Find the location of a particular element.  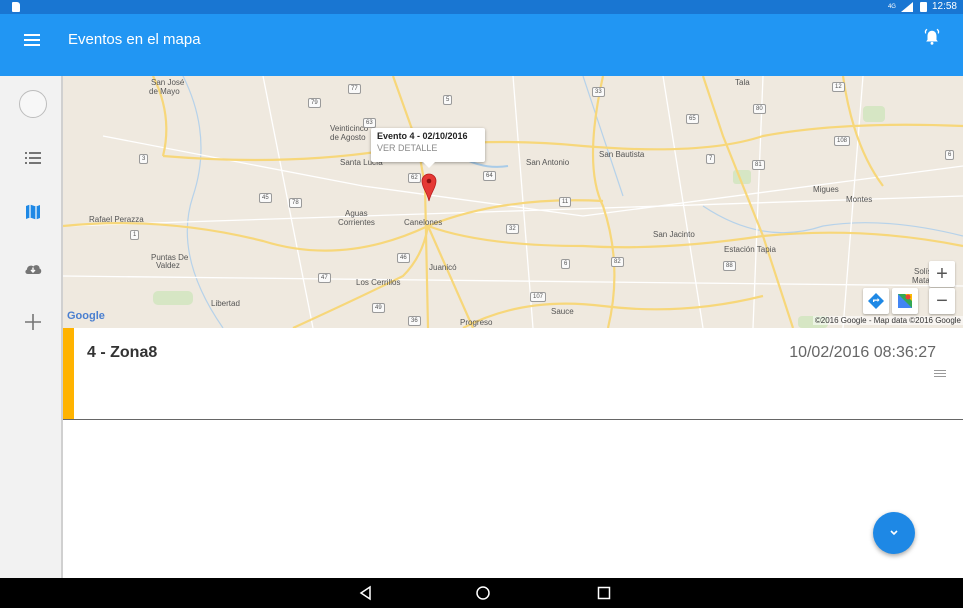

route-shield: 81 is located at coordinates (758, 165).